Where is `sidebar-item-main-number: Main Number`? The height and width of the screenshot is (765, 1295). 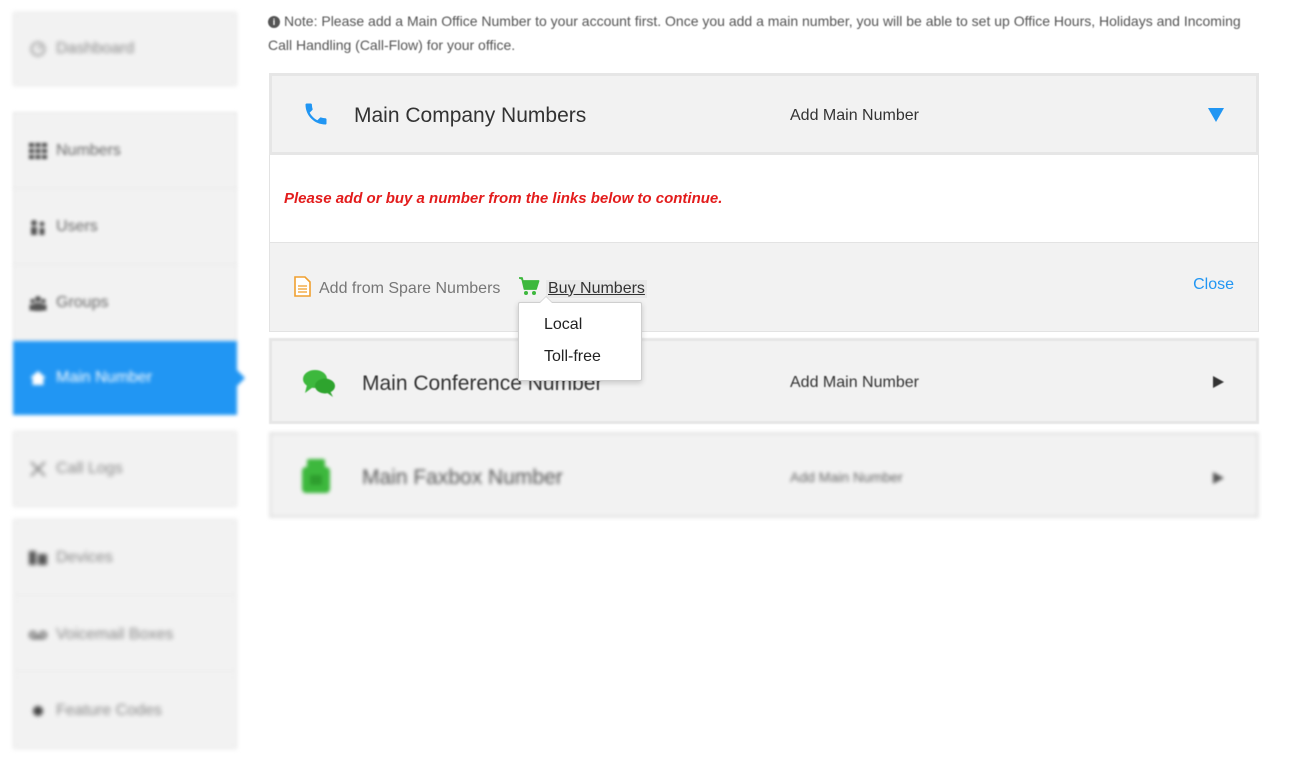
sidebar-item-main-number: Main Number is located at coordinates (129, 378).